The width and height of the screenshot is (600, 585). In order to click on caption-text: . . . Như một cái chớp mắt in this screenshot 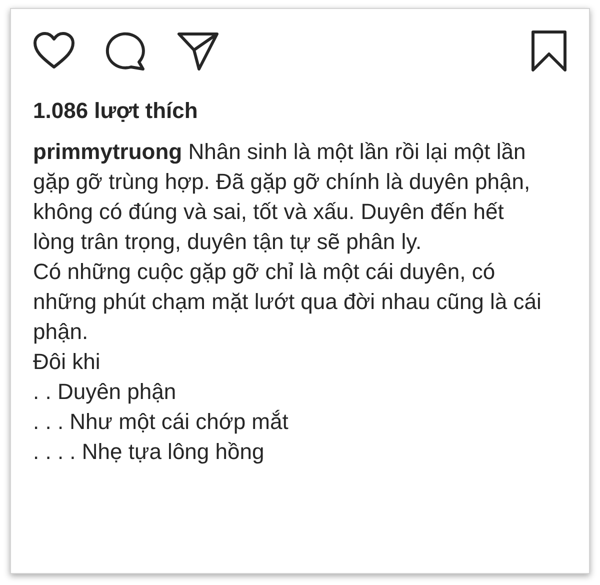, I will do `click(161, 422)`.